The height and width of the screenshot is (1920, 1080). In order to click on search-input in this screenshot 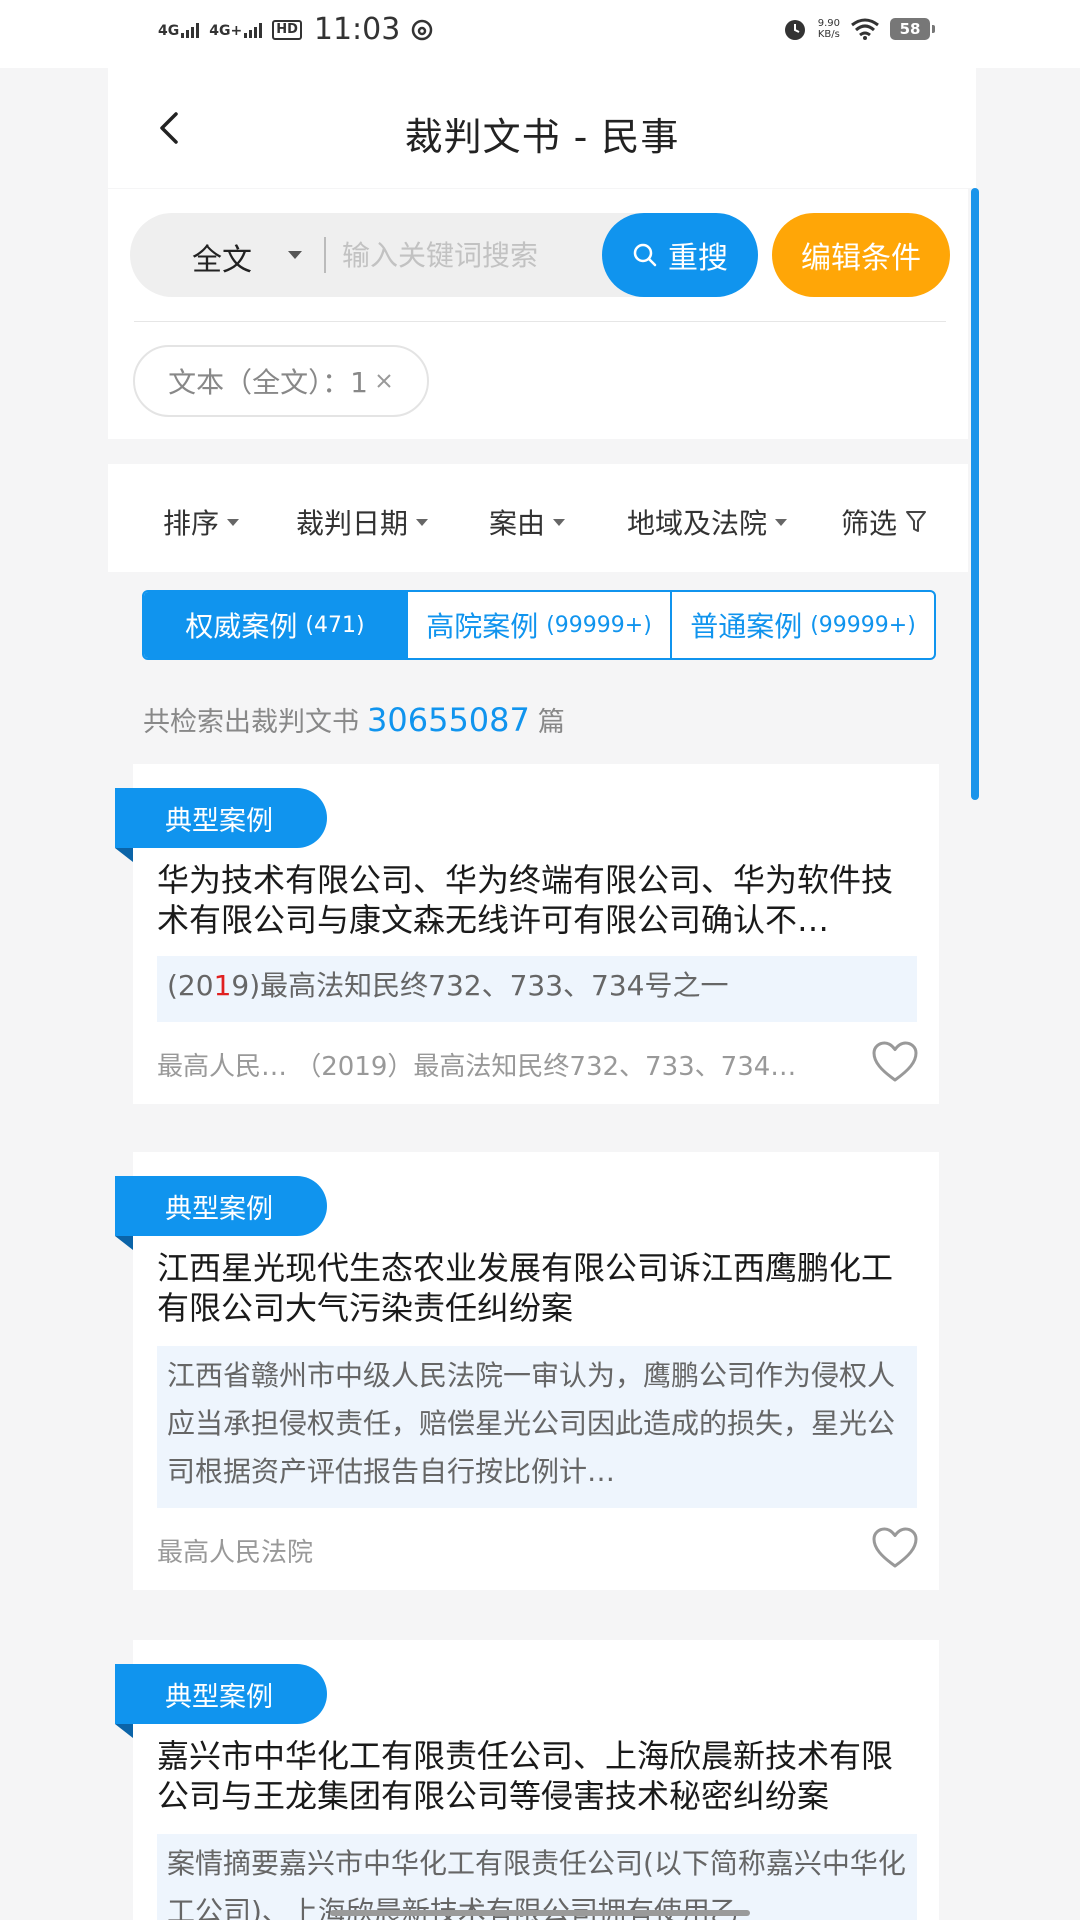, I will do `click(472, 255)`.